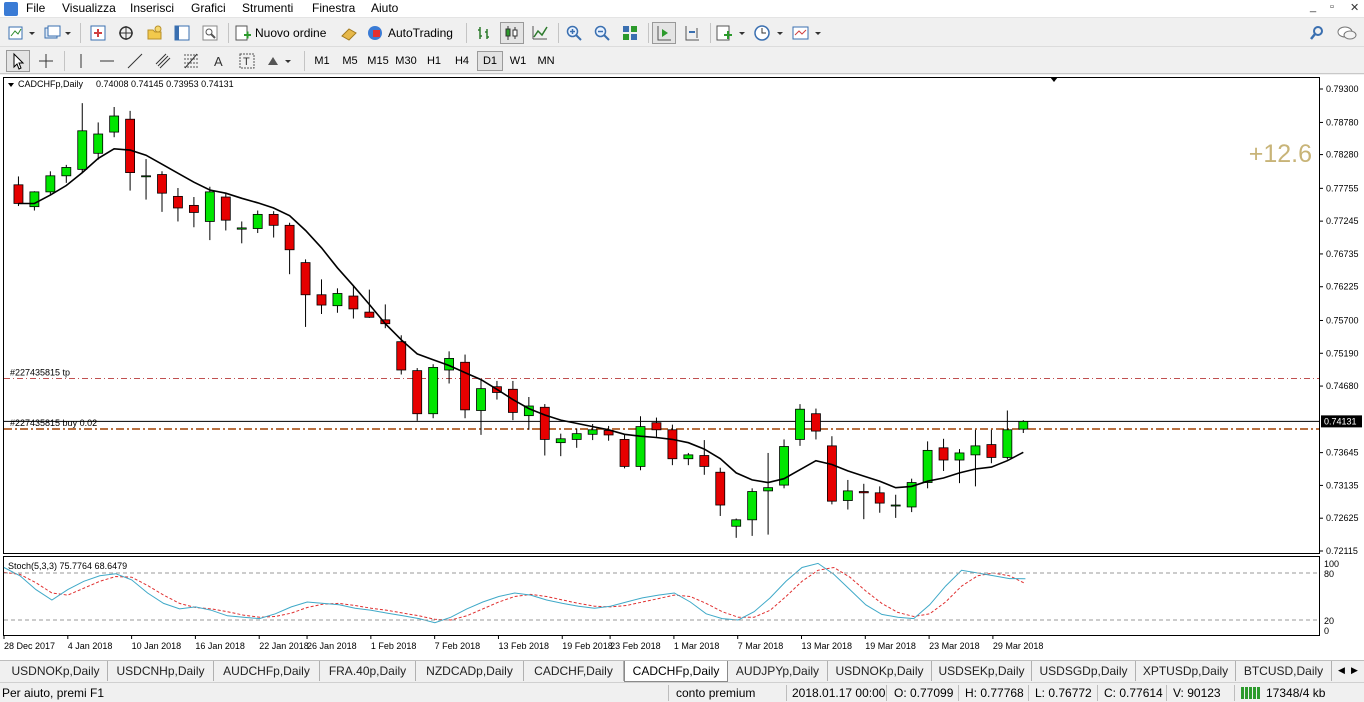 Image resolution: width=1364 pixels, height=702 pixels. What do you see at coordinates (518, 61) in the screenshot?
I see `timeframe-w1: W1` at bounding box center [518, 61].